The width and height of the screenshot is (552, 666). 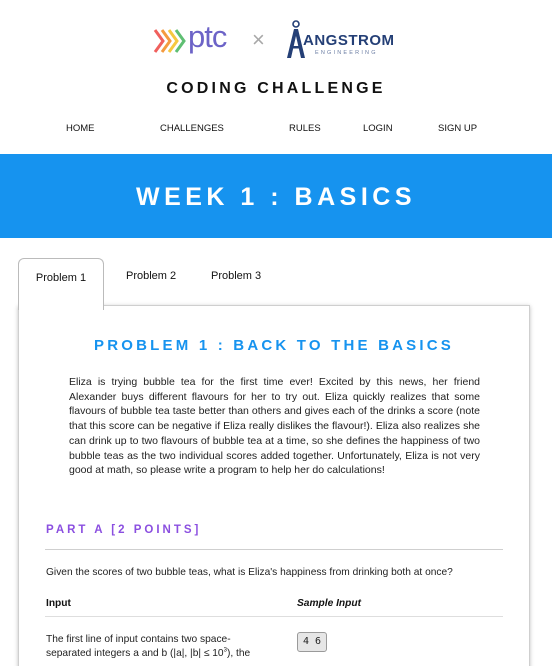 What do you see at coordinates (274, 549) in the screenshot?
I see `part-divider` at bounding box center [274, 549].